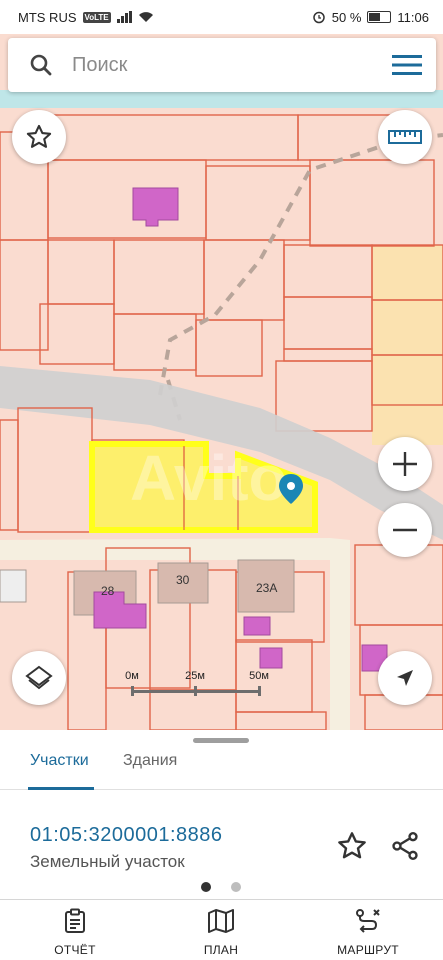 The image size is (443, 960). Describe the element at coordinates (47, 17) in the screenshot. I see `carrier-name: MTS RUS` at that location.